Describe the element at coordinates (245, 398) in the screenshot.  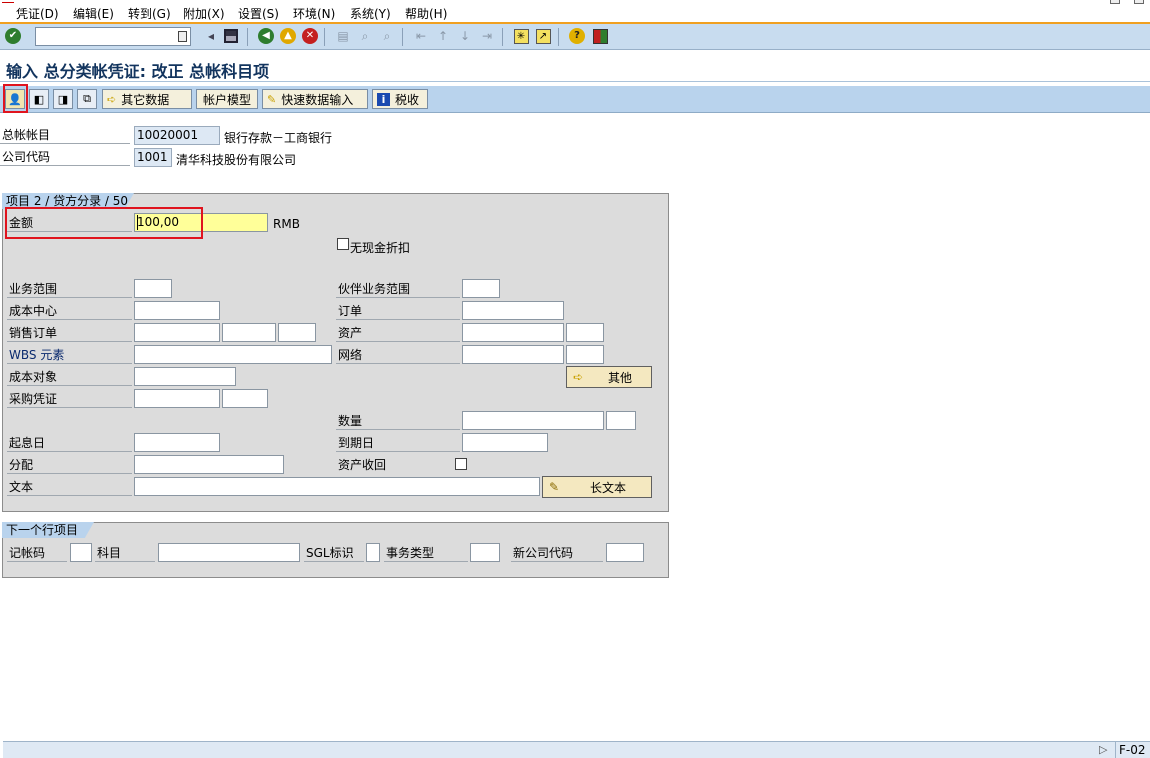
I see `purchasing-doc-item-input` at that location.